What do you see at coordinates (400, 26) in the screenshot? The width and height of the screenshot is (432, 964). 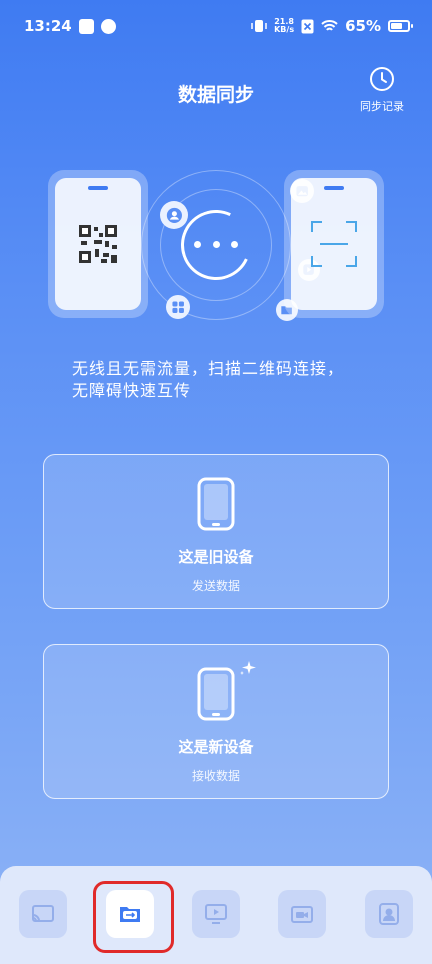 I see `battery-icon` at bounding box center [400, 26].